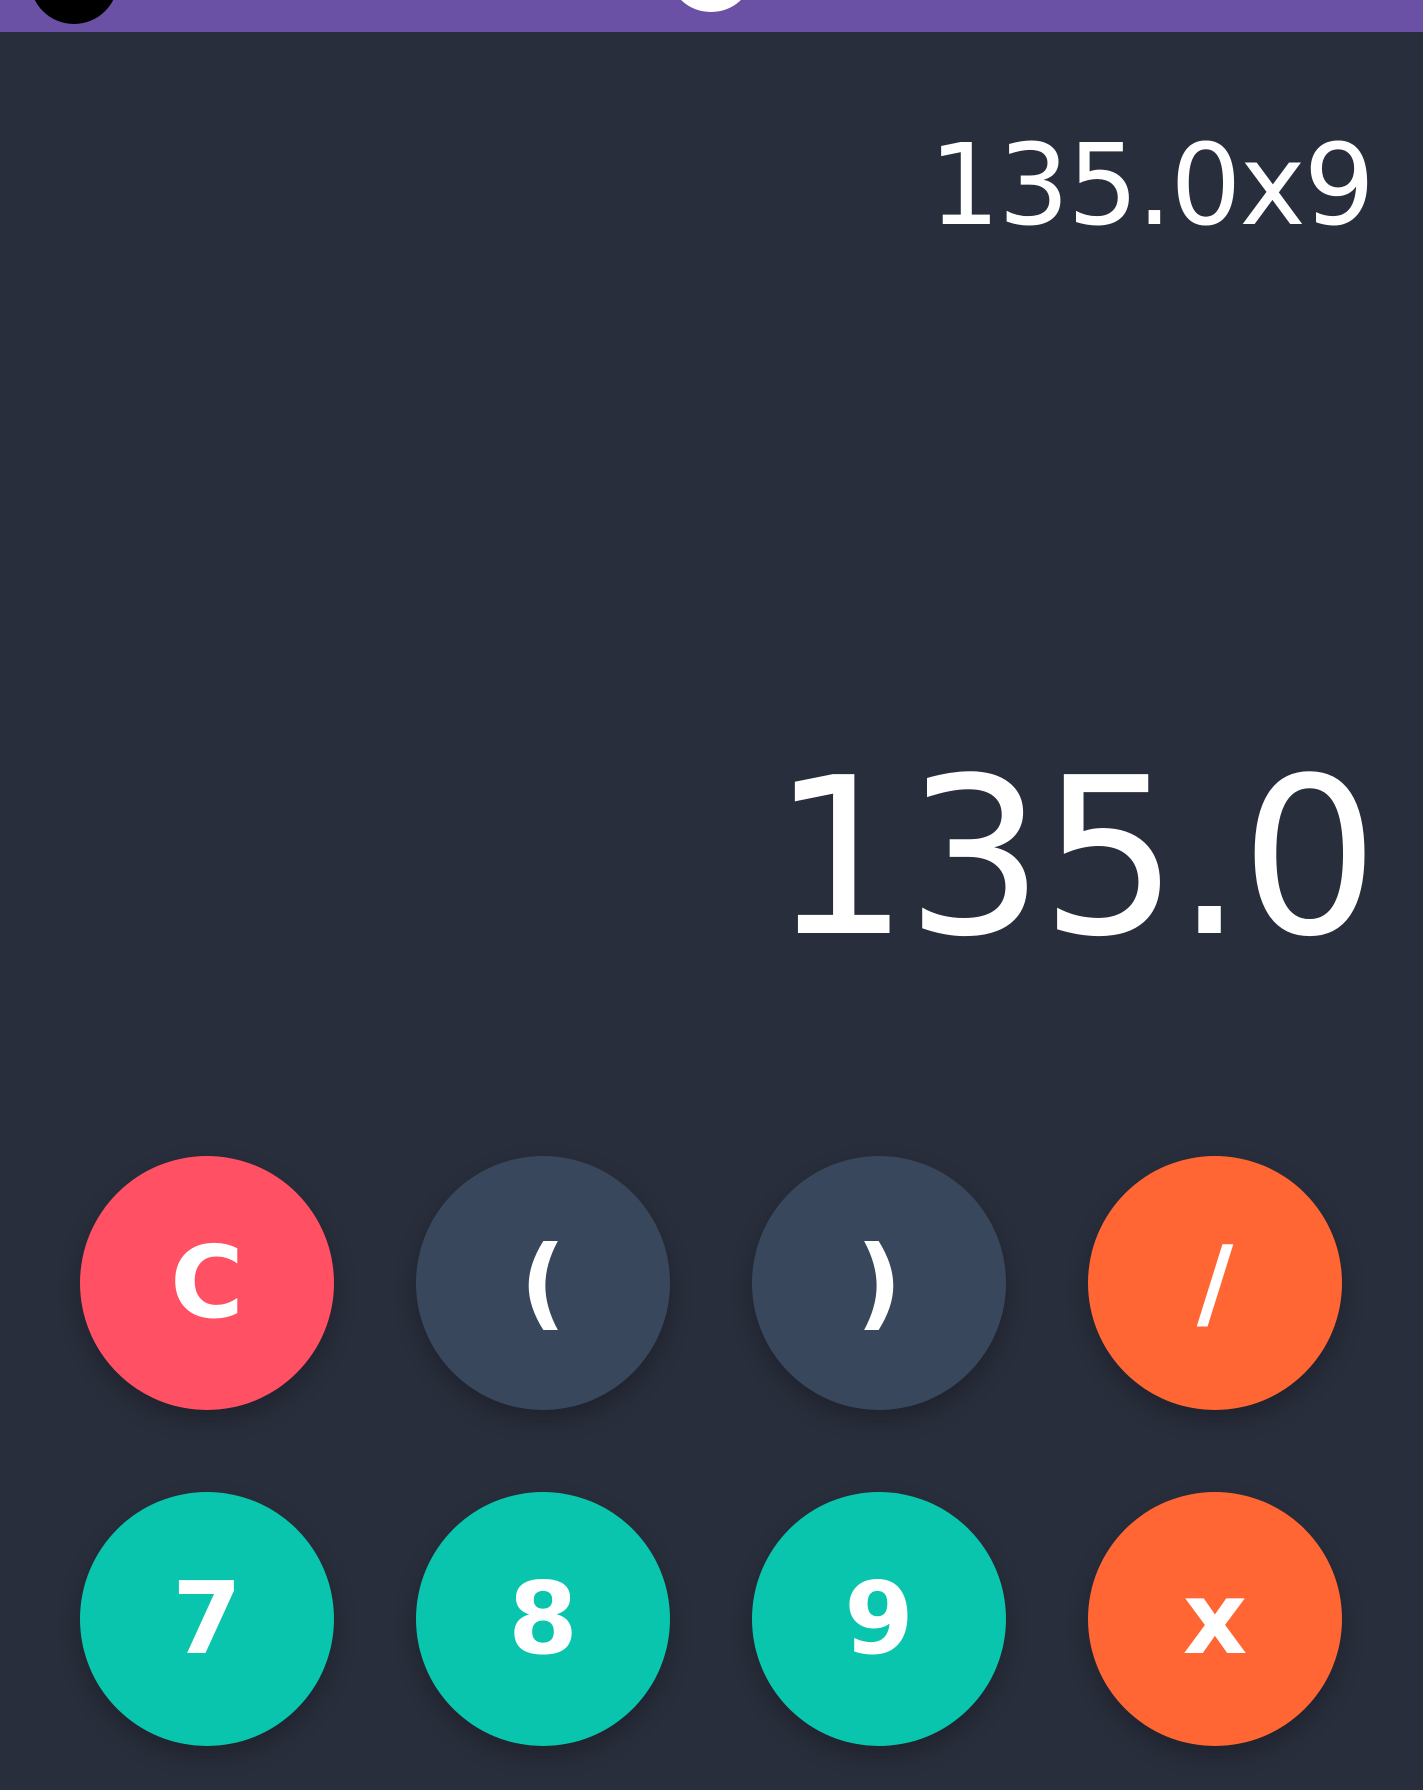  I want to click on divide-button: /, so click(1215, 1283).